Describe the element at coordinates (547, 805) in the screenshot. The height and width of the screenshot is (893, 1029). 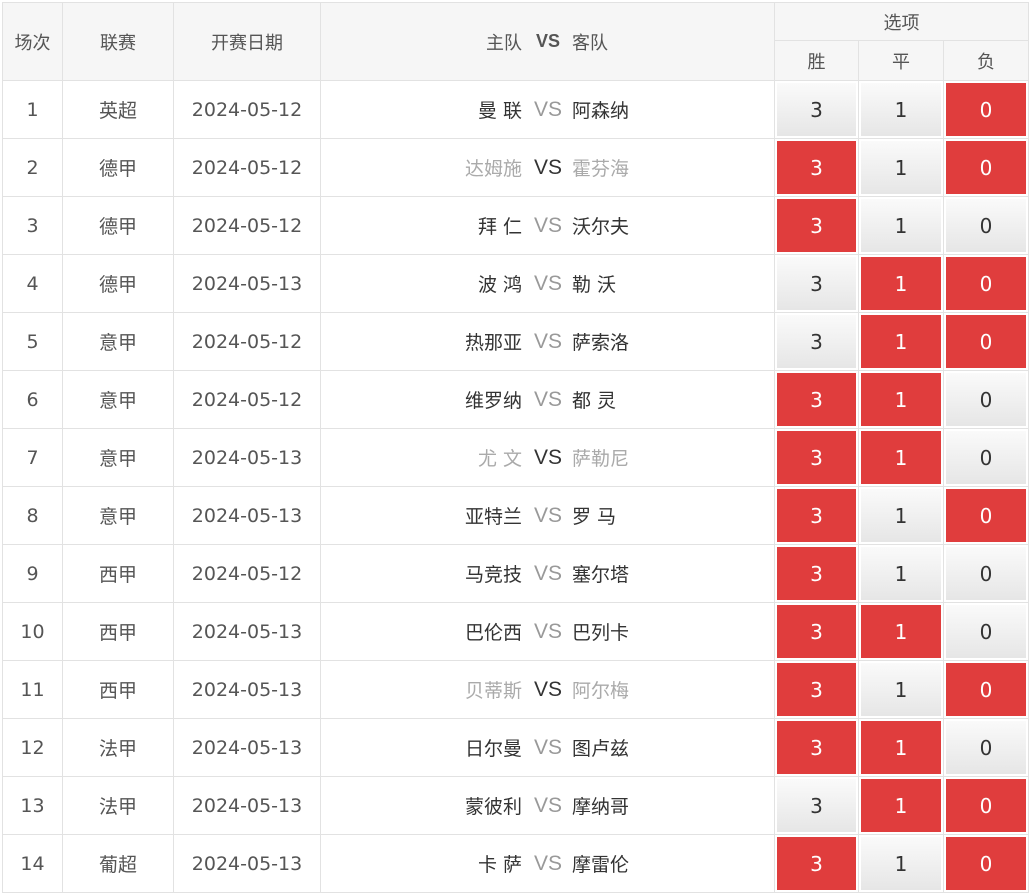
I see `match-teams: 蒙彼利 VS 摩纳哥` at that location.